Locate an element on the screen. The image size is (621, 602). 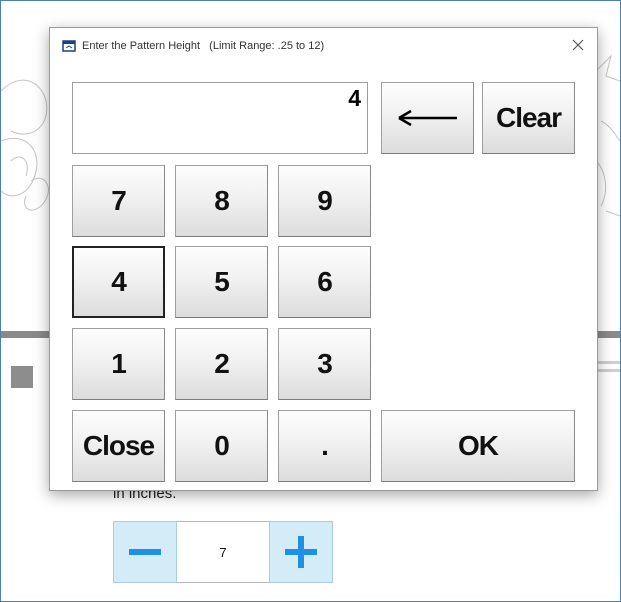
panel-handle is located at coordinates (22, 377).